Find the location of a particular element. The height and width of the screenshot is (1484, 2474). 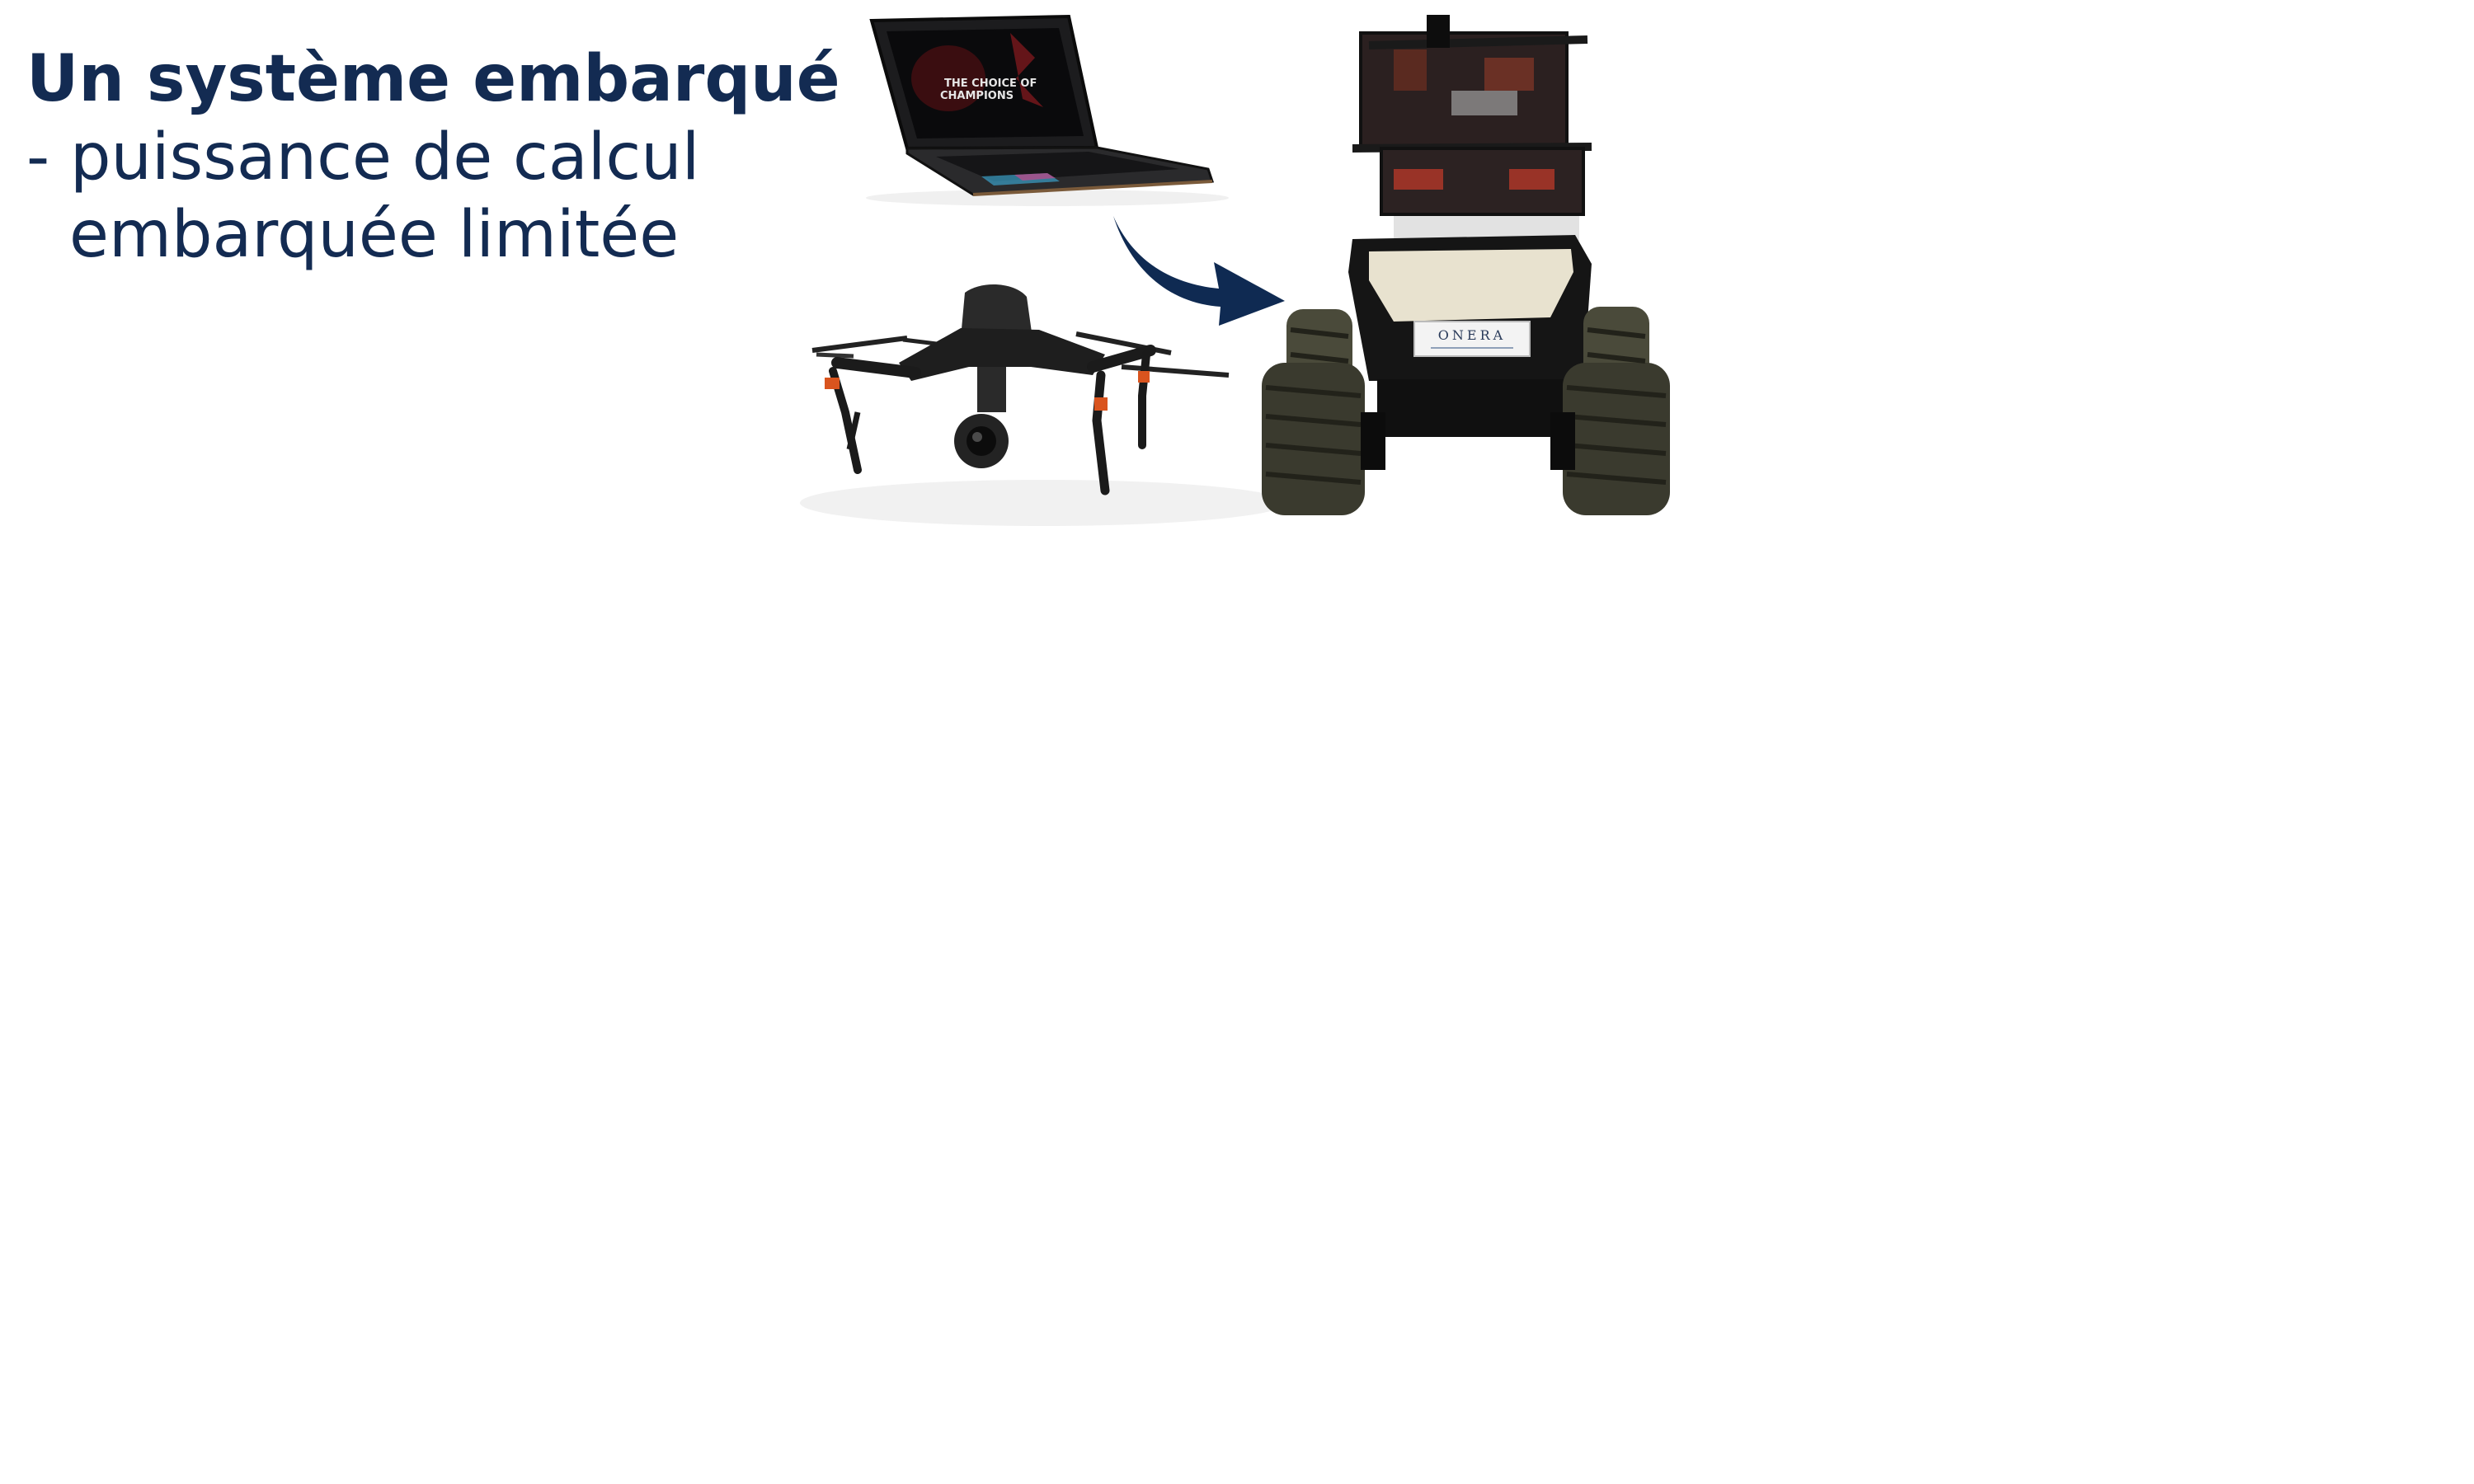

laptop-image: THE CHOICE OF CHAMPIONS is located at coordinates (1047, 110).